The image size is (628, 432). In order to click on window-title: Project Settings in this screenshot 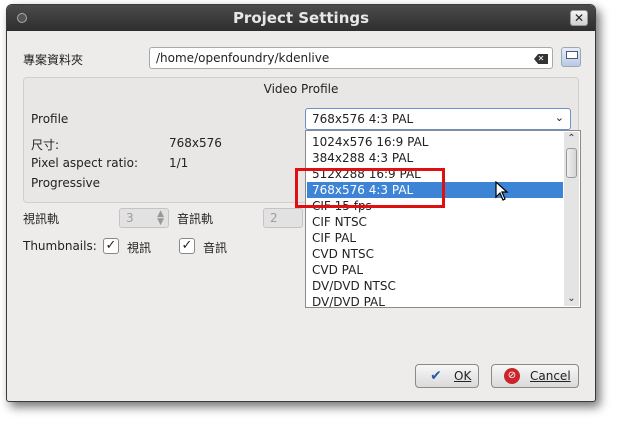, I will do `click(301, 18)`.